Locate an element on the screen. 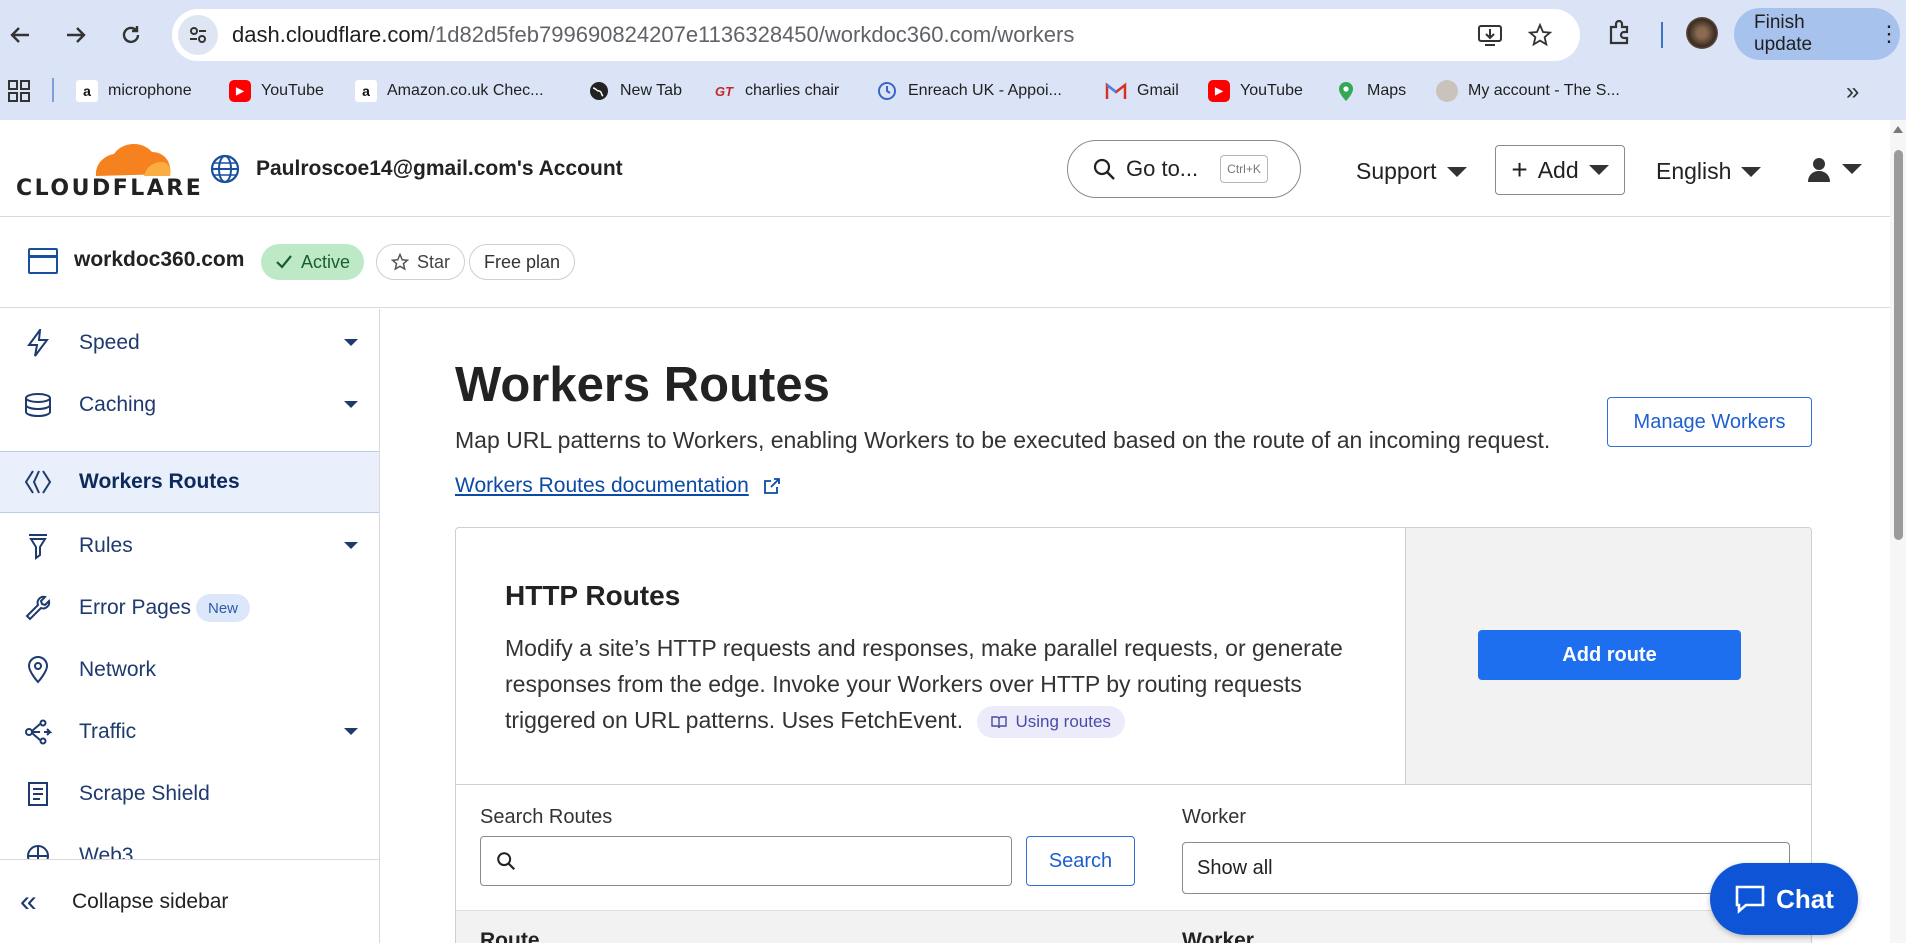 This screenshot has width=1906, height=943. search-routes-input is located at coordinates (746, 861).